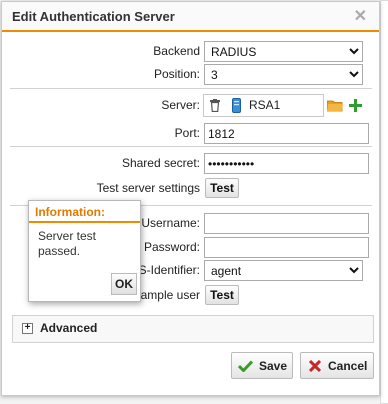  Describe the element at coordinates (176, 74) in the screenshot. I see `position-label: Position:` at that location.